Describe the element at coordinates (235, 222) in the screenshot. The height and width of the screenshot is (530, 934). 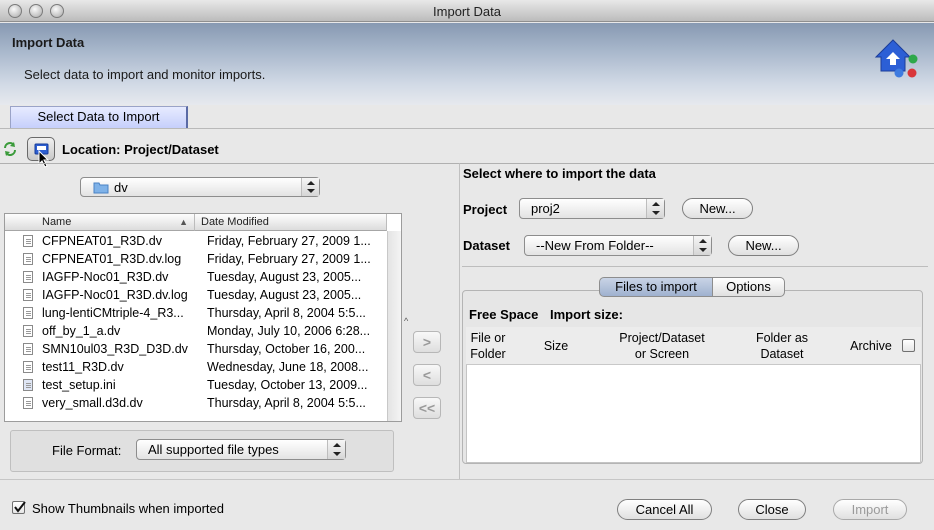
I see `column-header-date-label: Date Modified` at that location.